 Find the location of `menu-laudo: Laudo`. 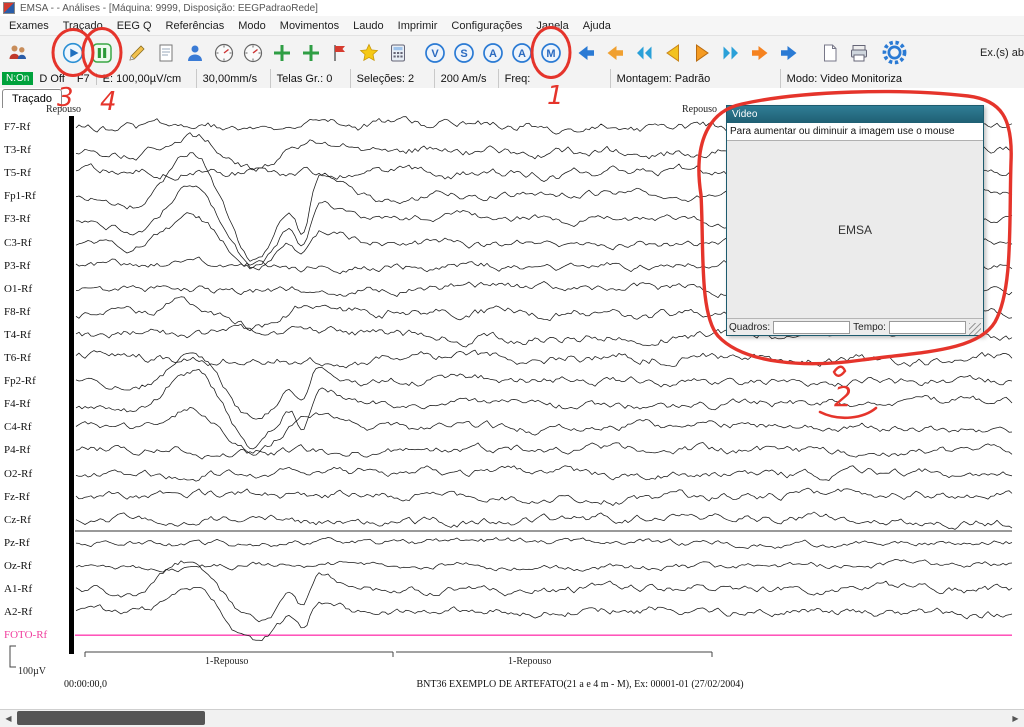

menu-laudo: Laudo is located at coordinates (368, 26).